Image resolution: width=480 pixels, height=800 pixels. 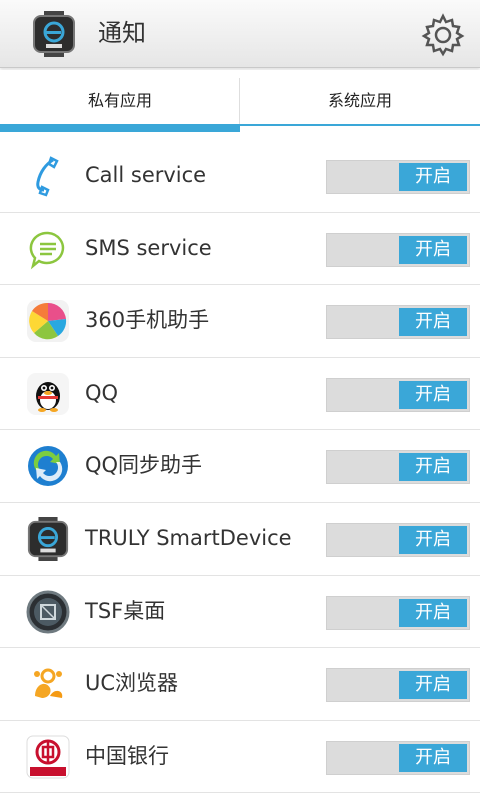 What do you see at coordinates (125, 610) in the screenshot?
I see `app-name: TSF桌面` at bounding box center [125, 610].